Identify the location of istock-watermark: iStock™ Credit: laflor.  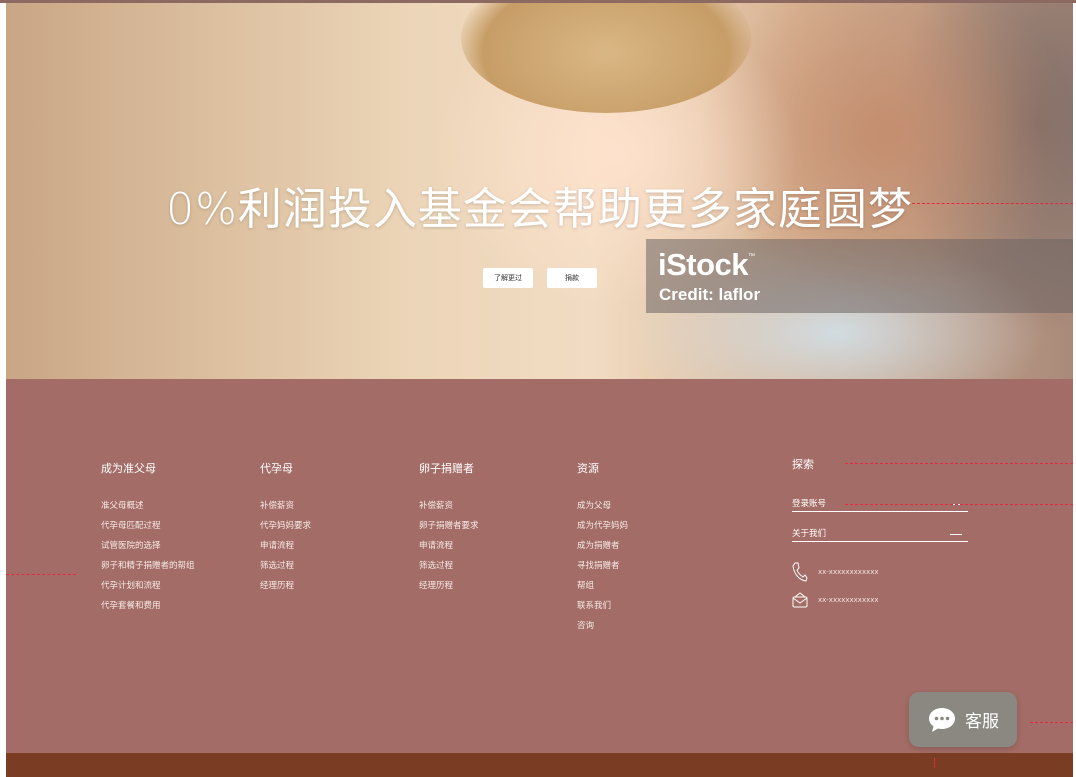
(859, 276).